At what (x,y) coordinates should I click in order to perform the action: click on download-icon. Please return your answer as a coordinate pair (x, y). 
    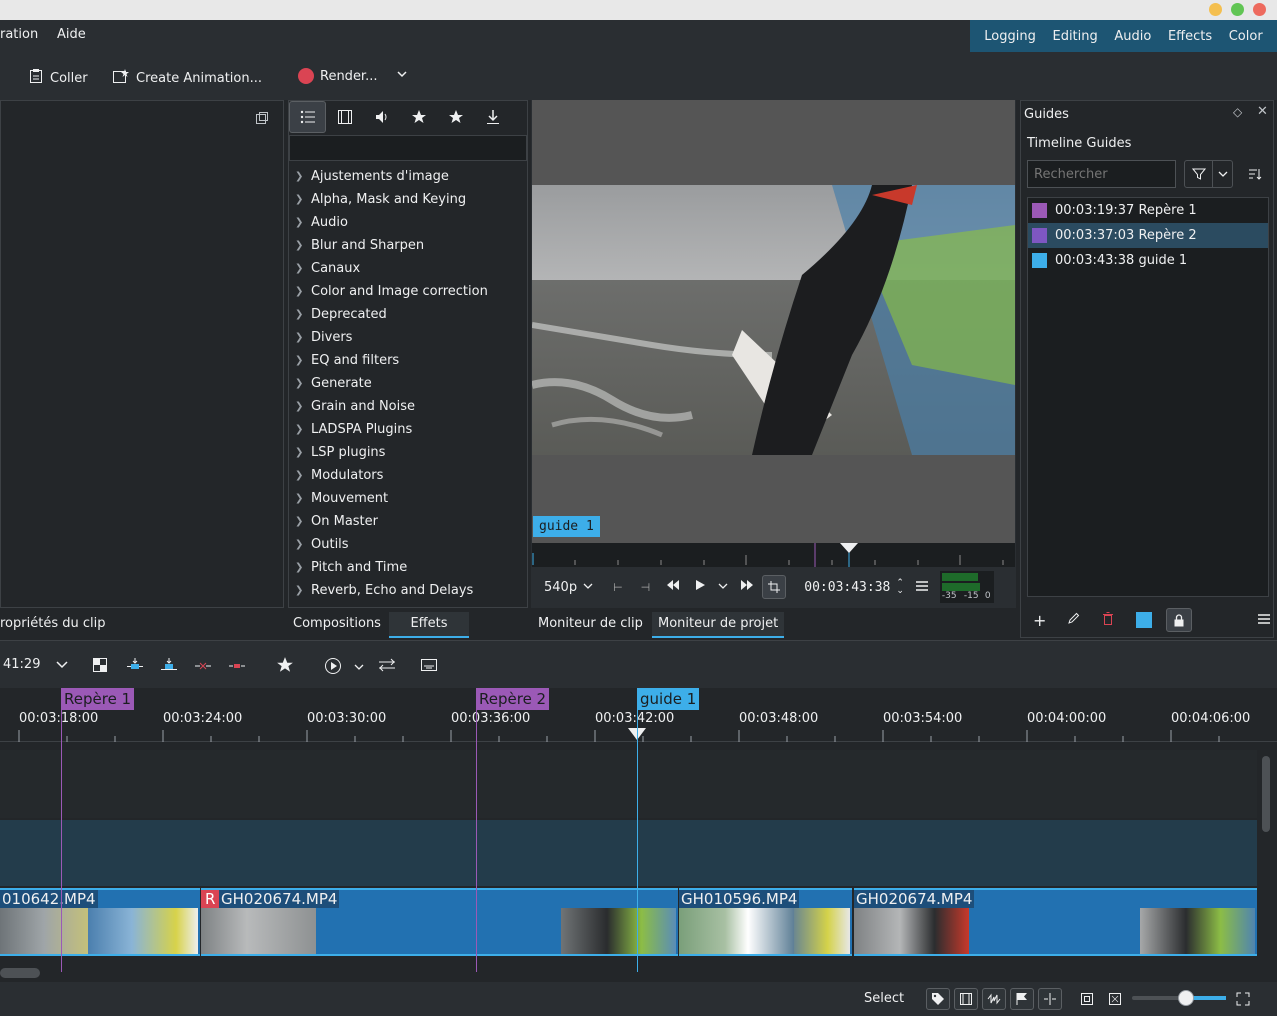
    Looking at the image, I should click on (492, 117).